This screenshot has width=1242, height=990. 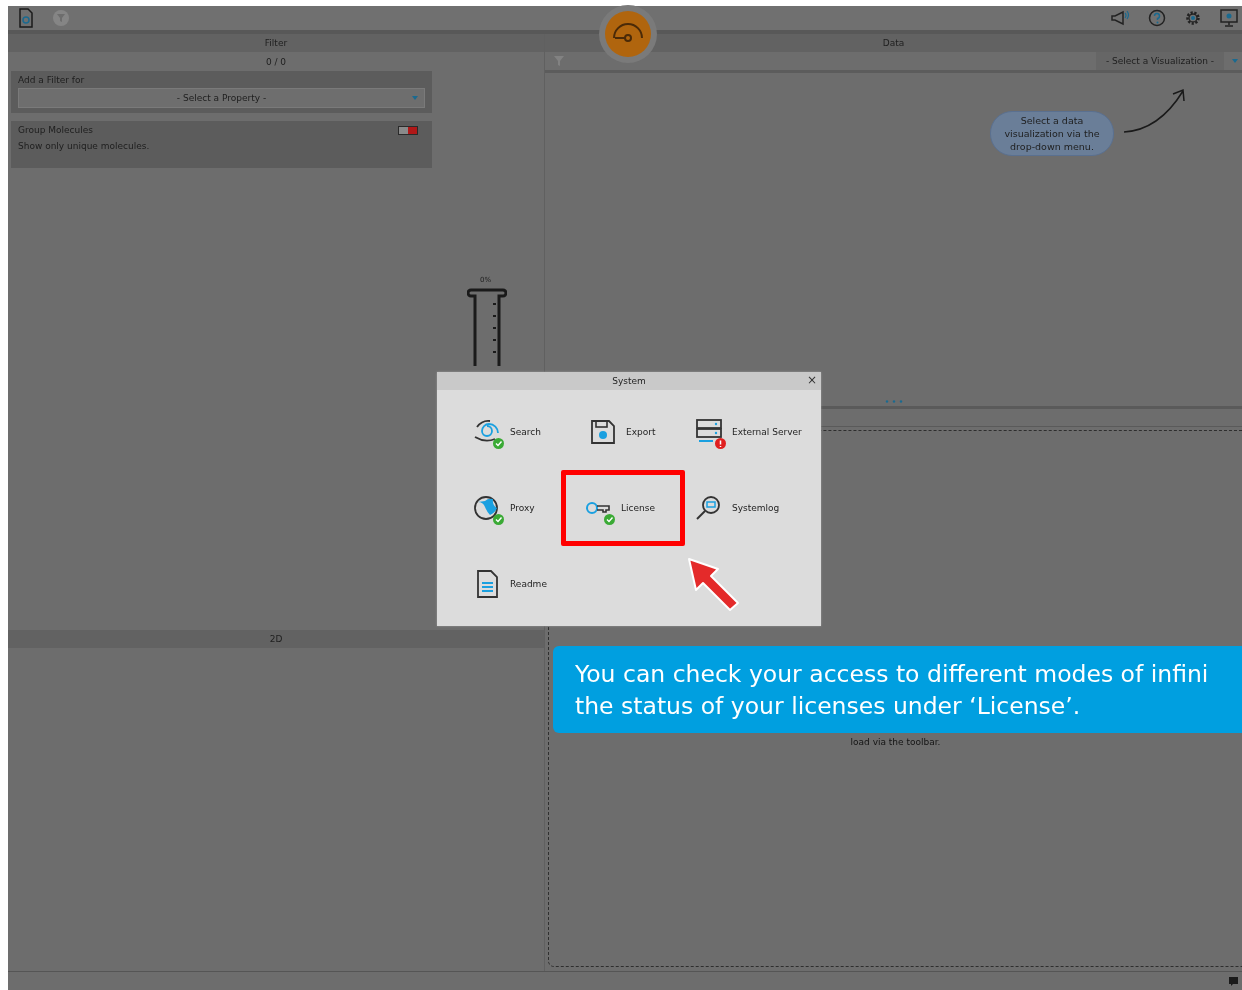 I want to click on curved-arrow, so click(x=1155, y=111).